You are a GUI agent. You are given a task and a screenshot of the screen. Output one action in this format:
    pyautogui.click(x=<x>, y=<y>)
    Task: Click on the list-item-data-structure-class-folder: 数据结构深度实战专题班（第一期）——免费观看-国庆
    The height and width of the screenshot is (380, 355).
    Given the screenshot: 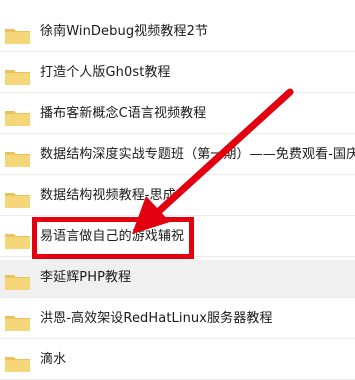 What is the action you would take?
    pyautogui.click(x=177, y=156)
    